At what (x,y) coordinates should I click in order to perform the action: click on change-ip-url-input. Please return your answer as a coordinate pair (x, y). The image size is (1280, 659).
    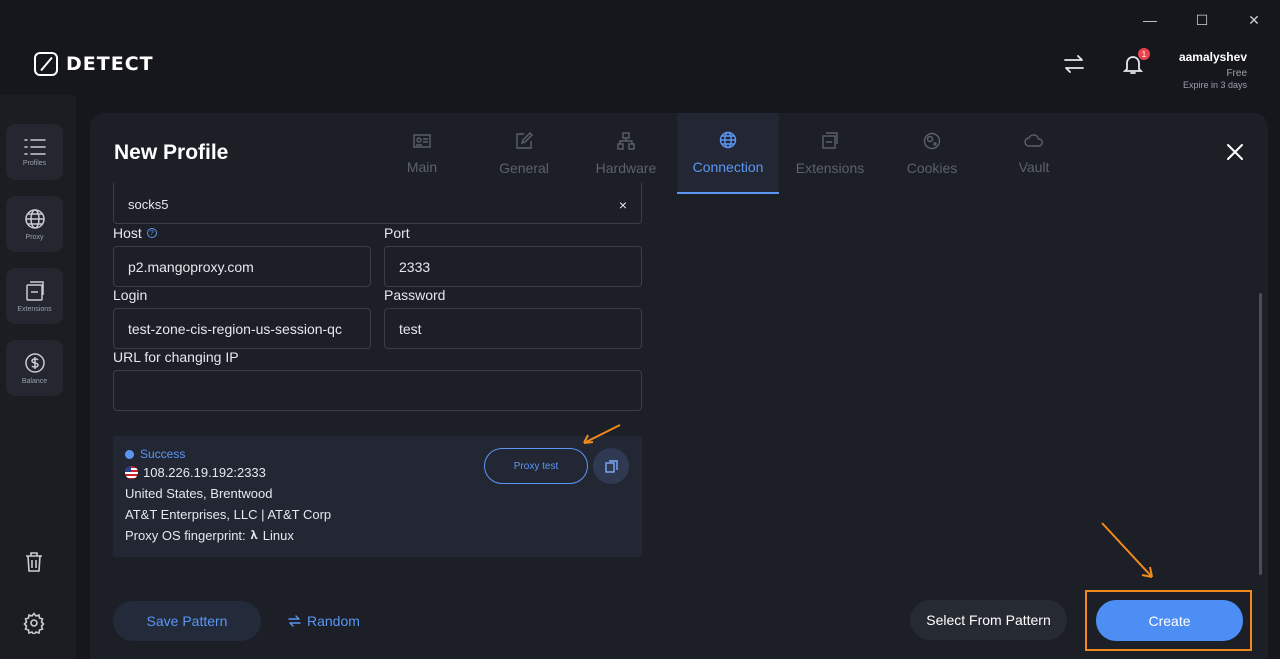
    Looking at the image, I should click on (377, 390).